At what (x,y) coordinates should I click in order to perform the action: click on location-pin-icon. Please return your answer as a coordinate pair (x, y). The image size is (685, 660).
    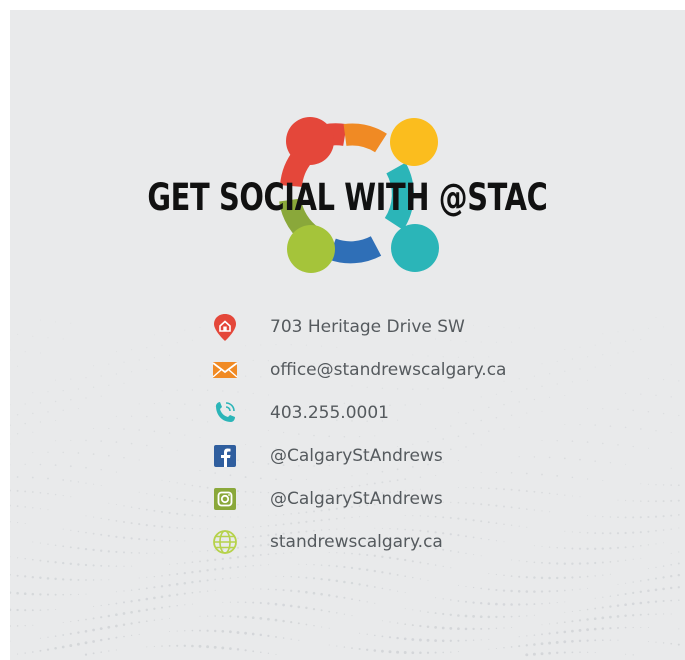
    Looking at the image, I should click on (225, 327).